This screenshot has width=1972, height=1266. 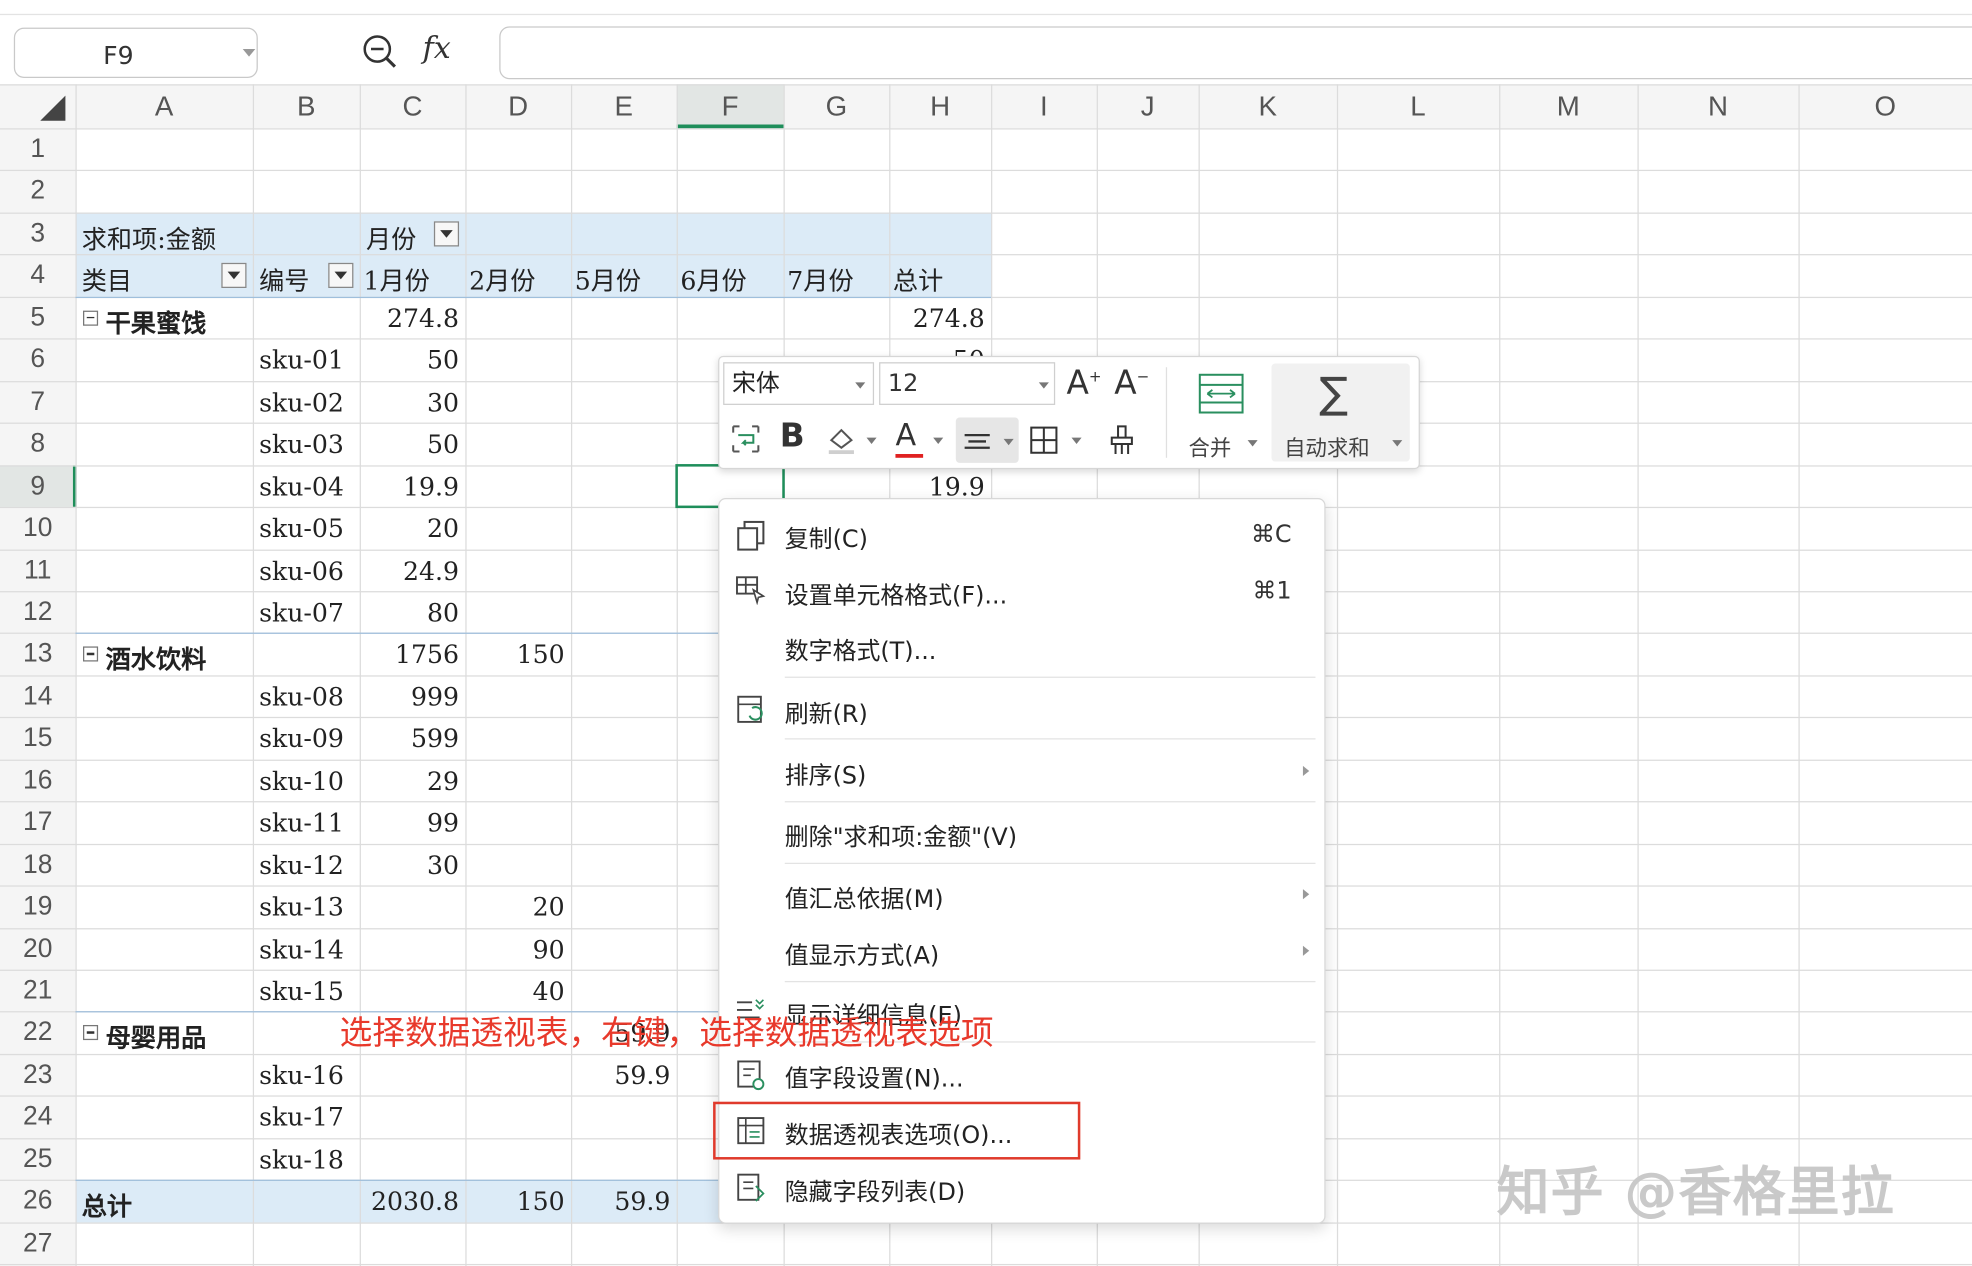 What do you see at coordinates (918, 279) in the screenshot?
I see `pivot-column-header: 总计` at bounding box center [918, 279].